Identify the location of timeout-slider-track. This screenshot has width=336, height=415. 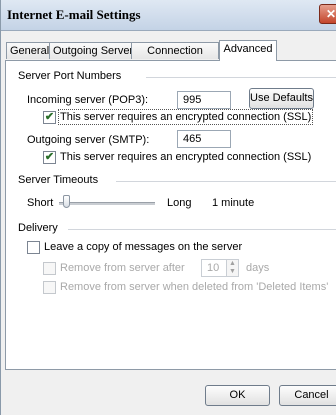
(107, 203).